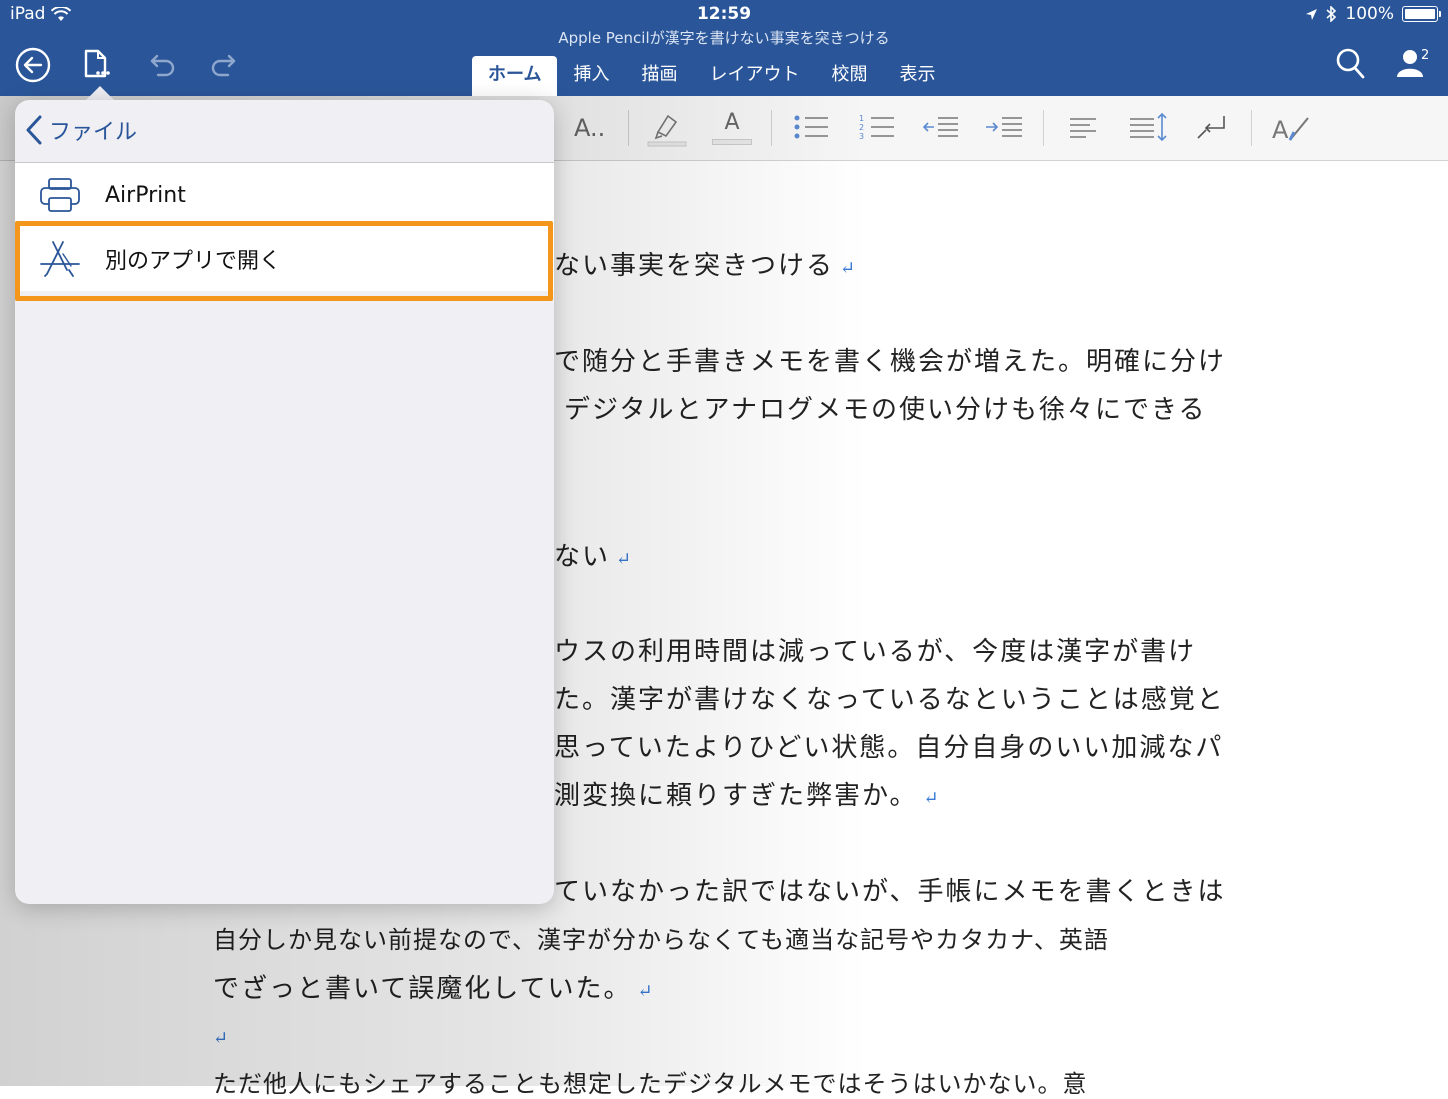 The height and width of the screenshot is (1099, 1448). I want to click on tab-review: 校閲, so click(849, 76).